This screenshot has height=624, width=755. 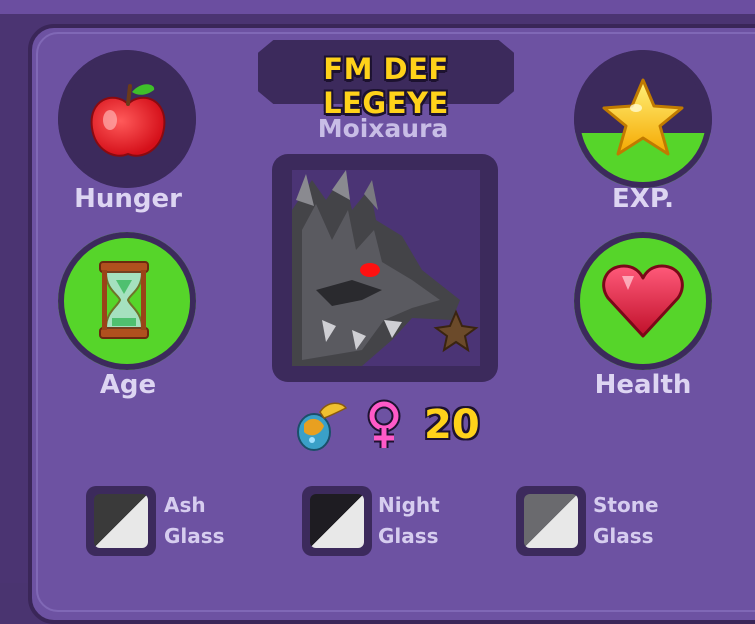 I want to click on health-ring, so click(x=643, y=301).